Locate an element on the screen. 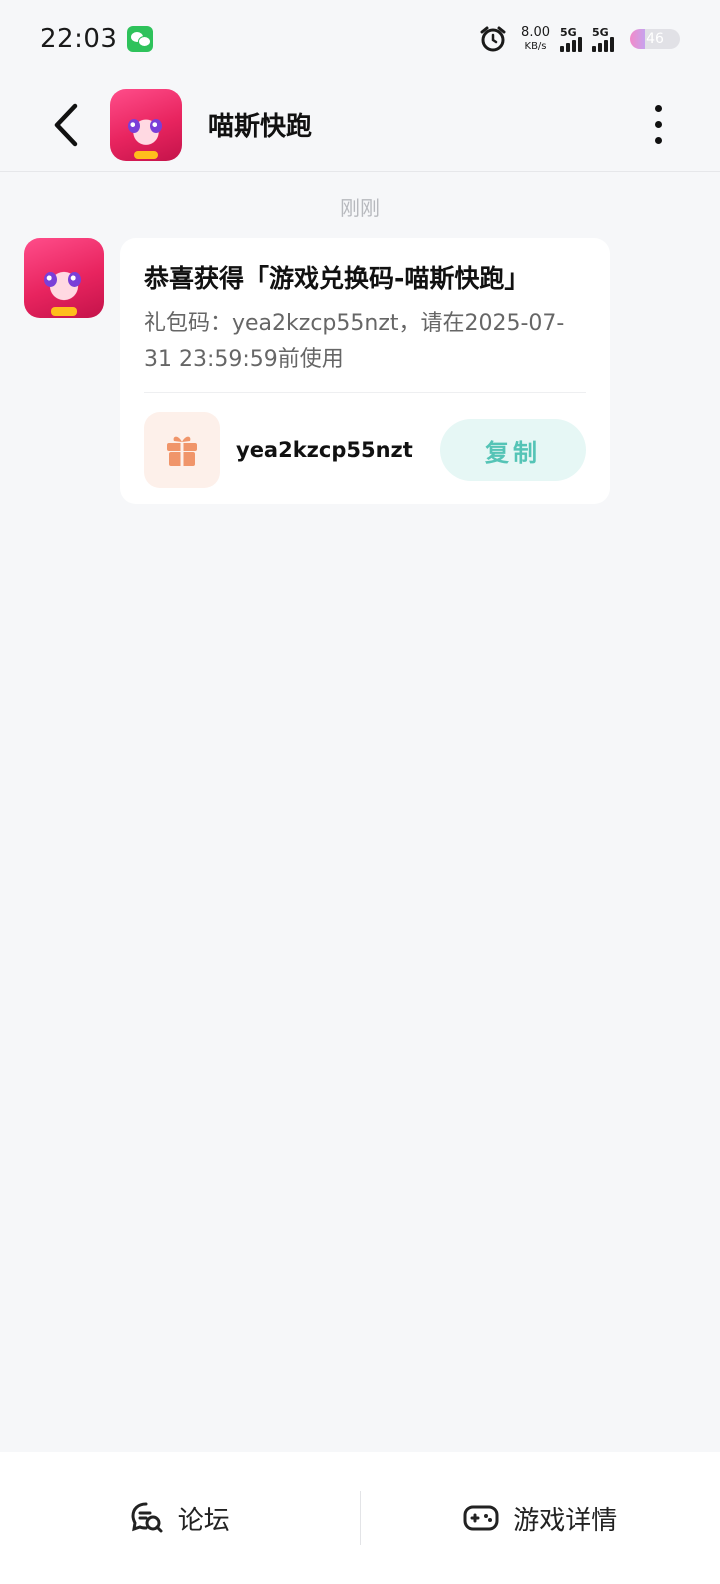  battery-icon: 46 is located at coordinates (655, 39).